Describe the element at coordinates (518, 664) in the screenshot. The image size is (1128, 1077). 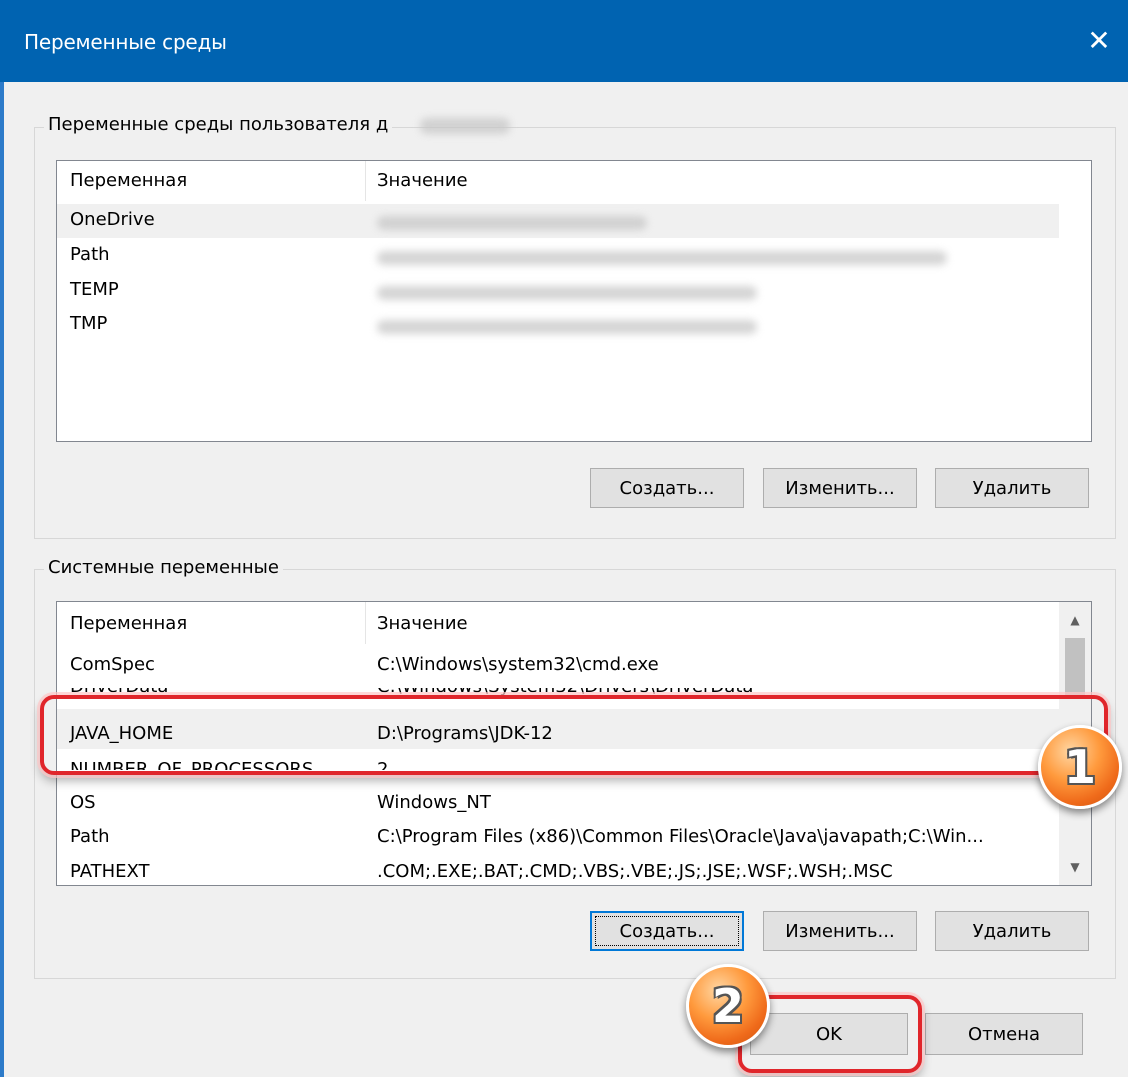
I see `table-row-value: C:\Windows\system32\cmd.exe` at that location.